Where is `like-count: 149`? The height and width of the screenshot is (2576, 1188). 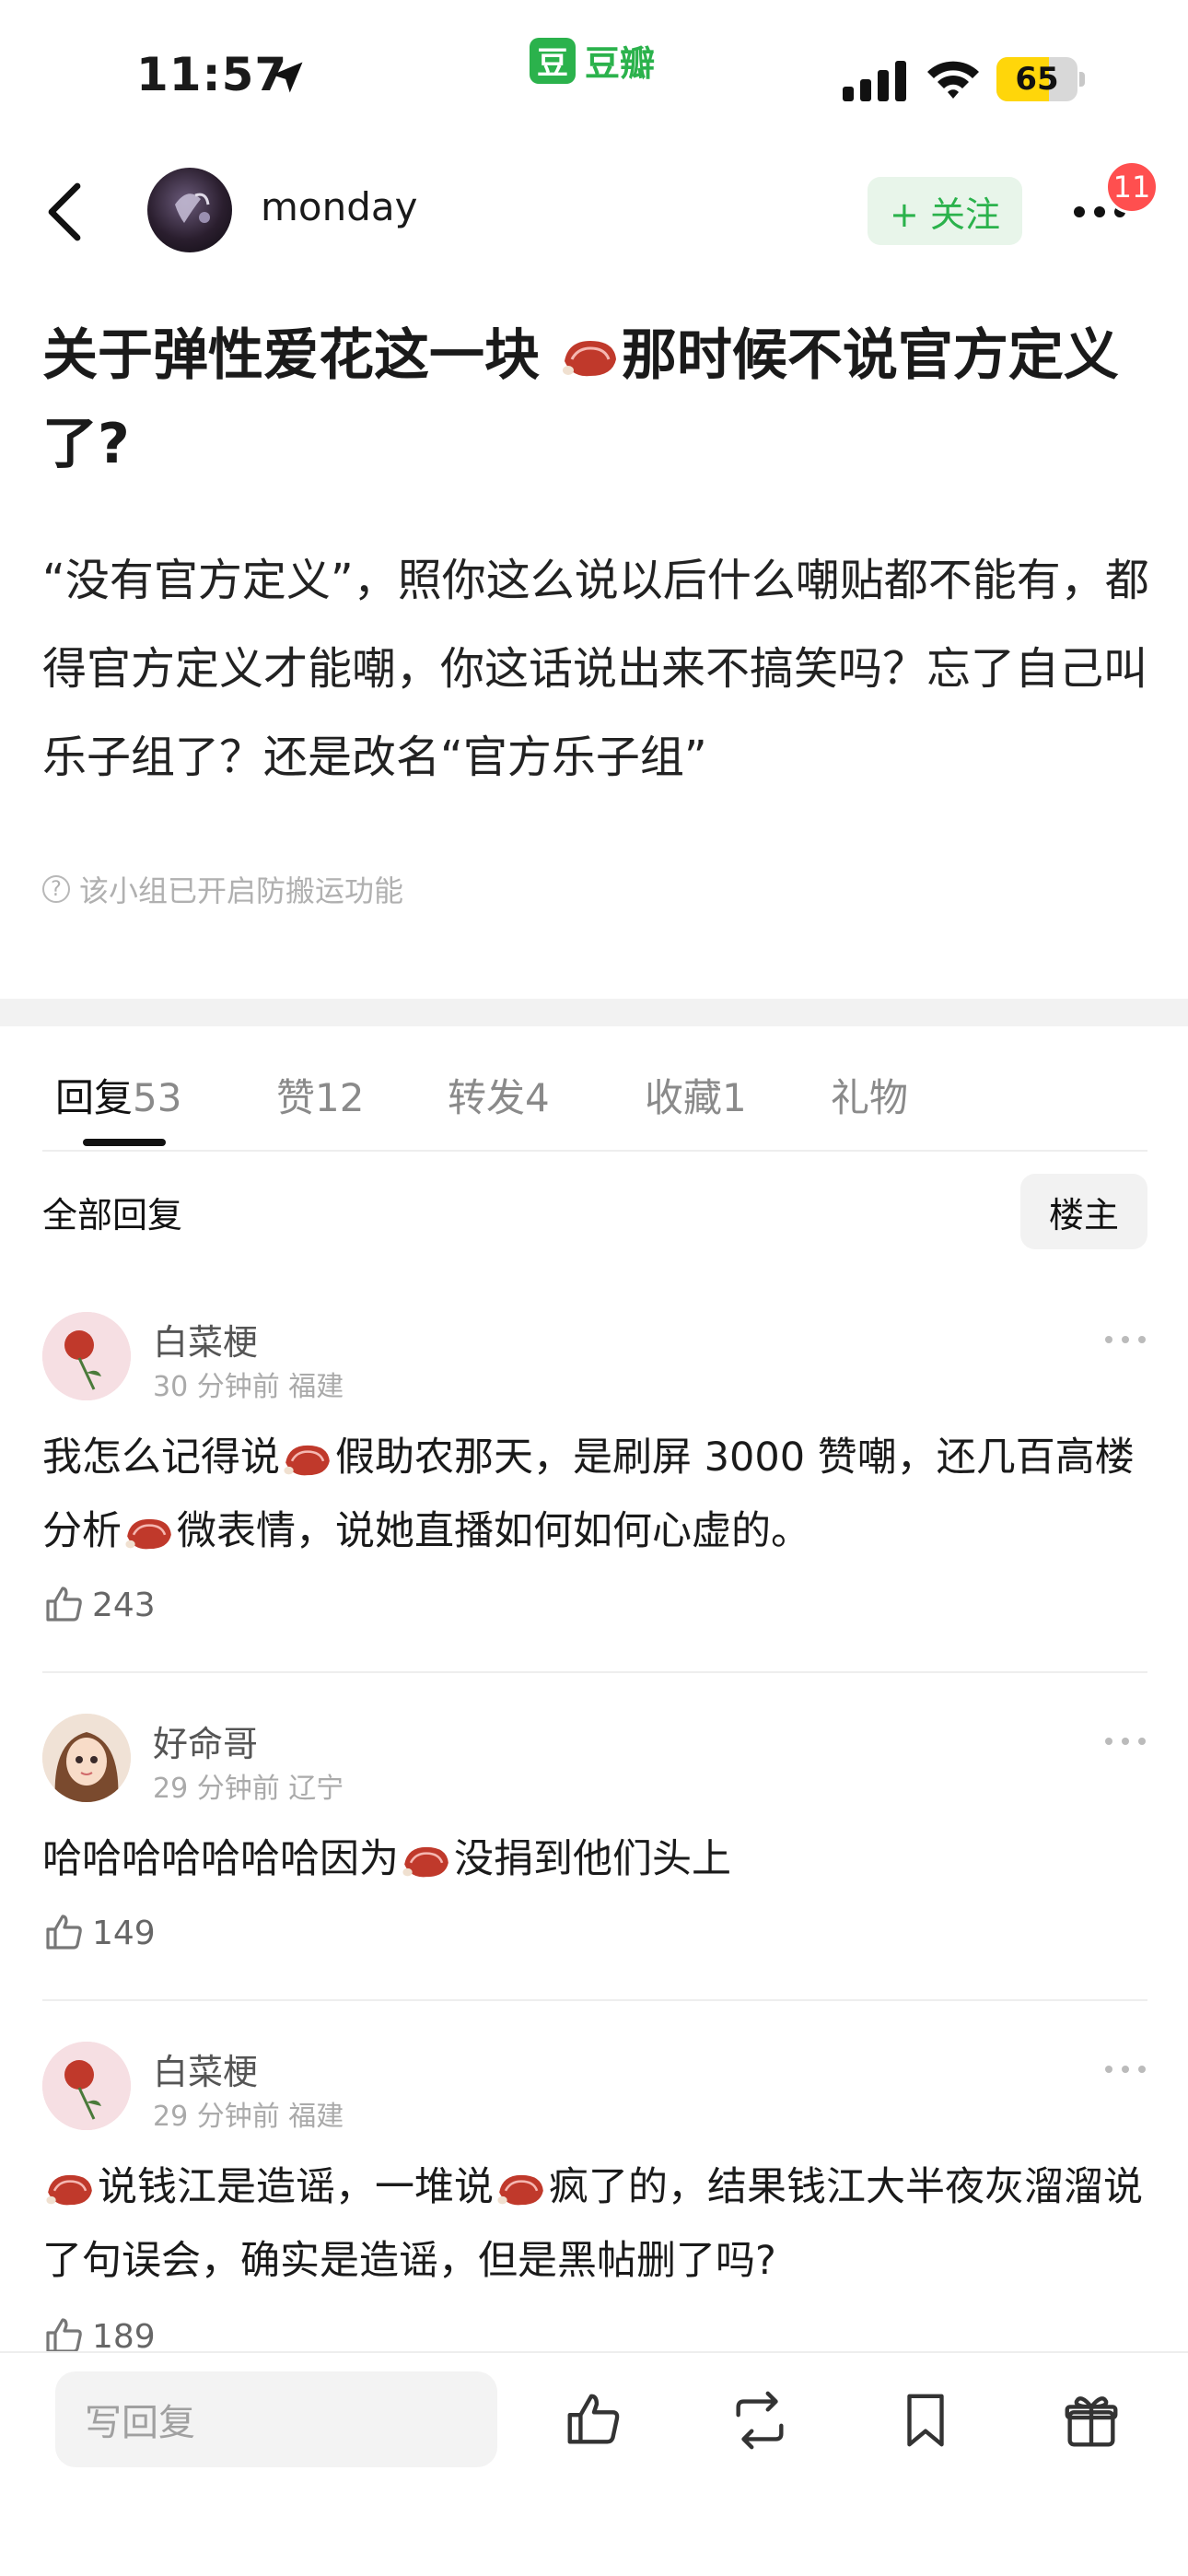
like-count: 149 is located at coordinates (124, 1933).